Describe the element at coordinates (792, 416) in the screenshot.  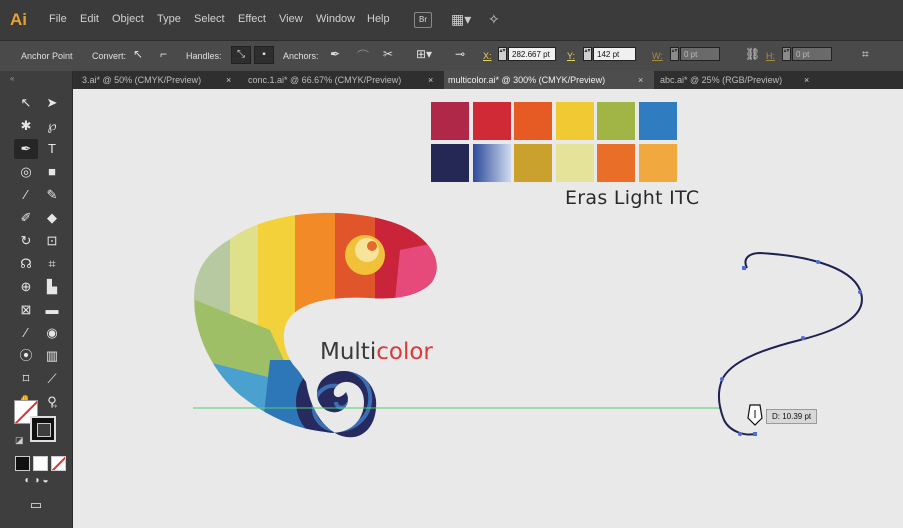
I see `distance-tooltip: D: 10.39 pt` at that location.